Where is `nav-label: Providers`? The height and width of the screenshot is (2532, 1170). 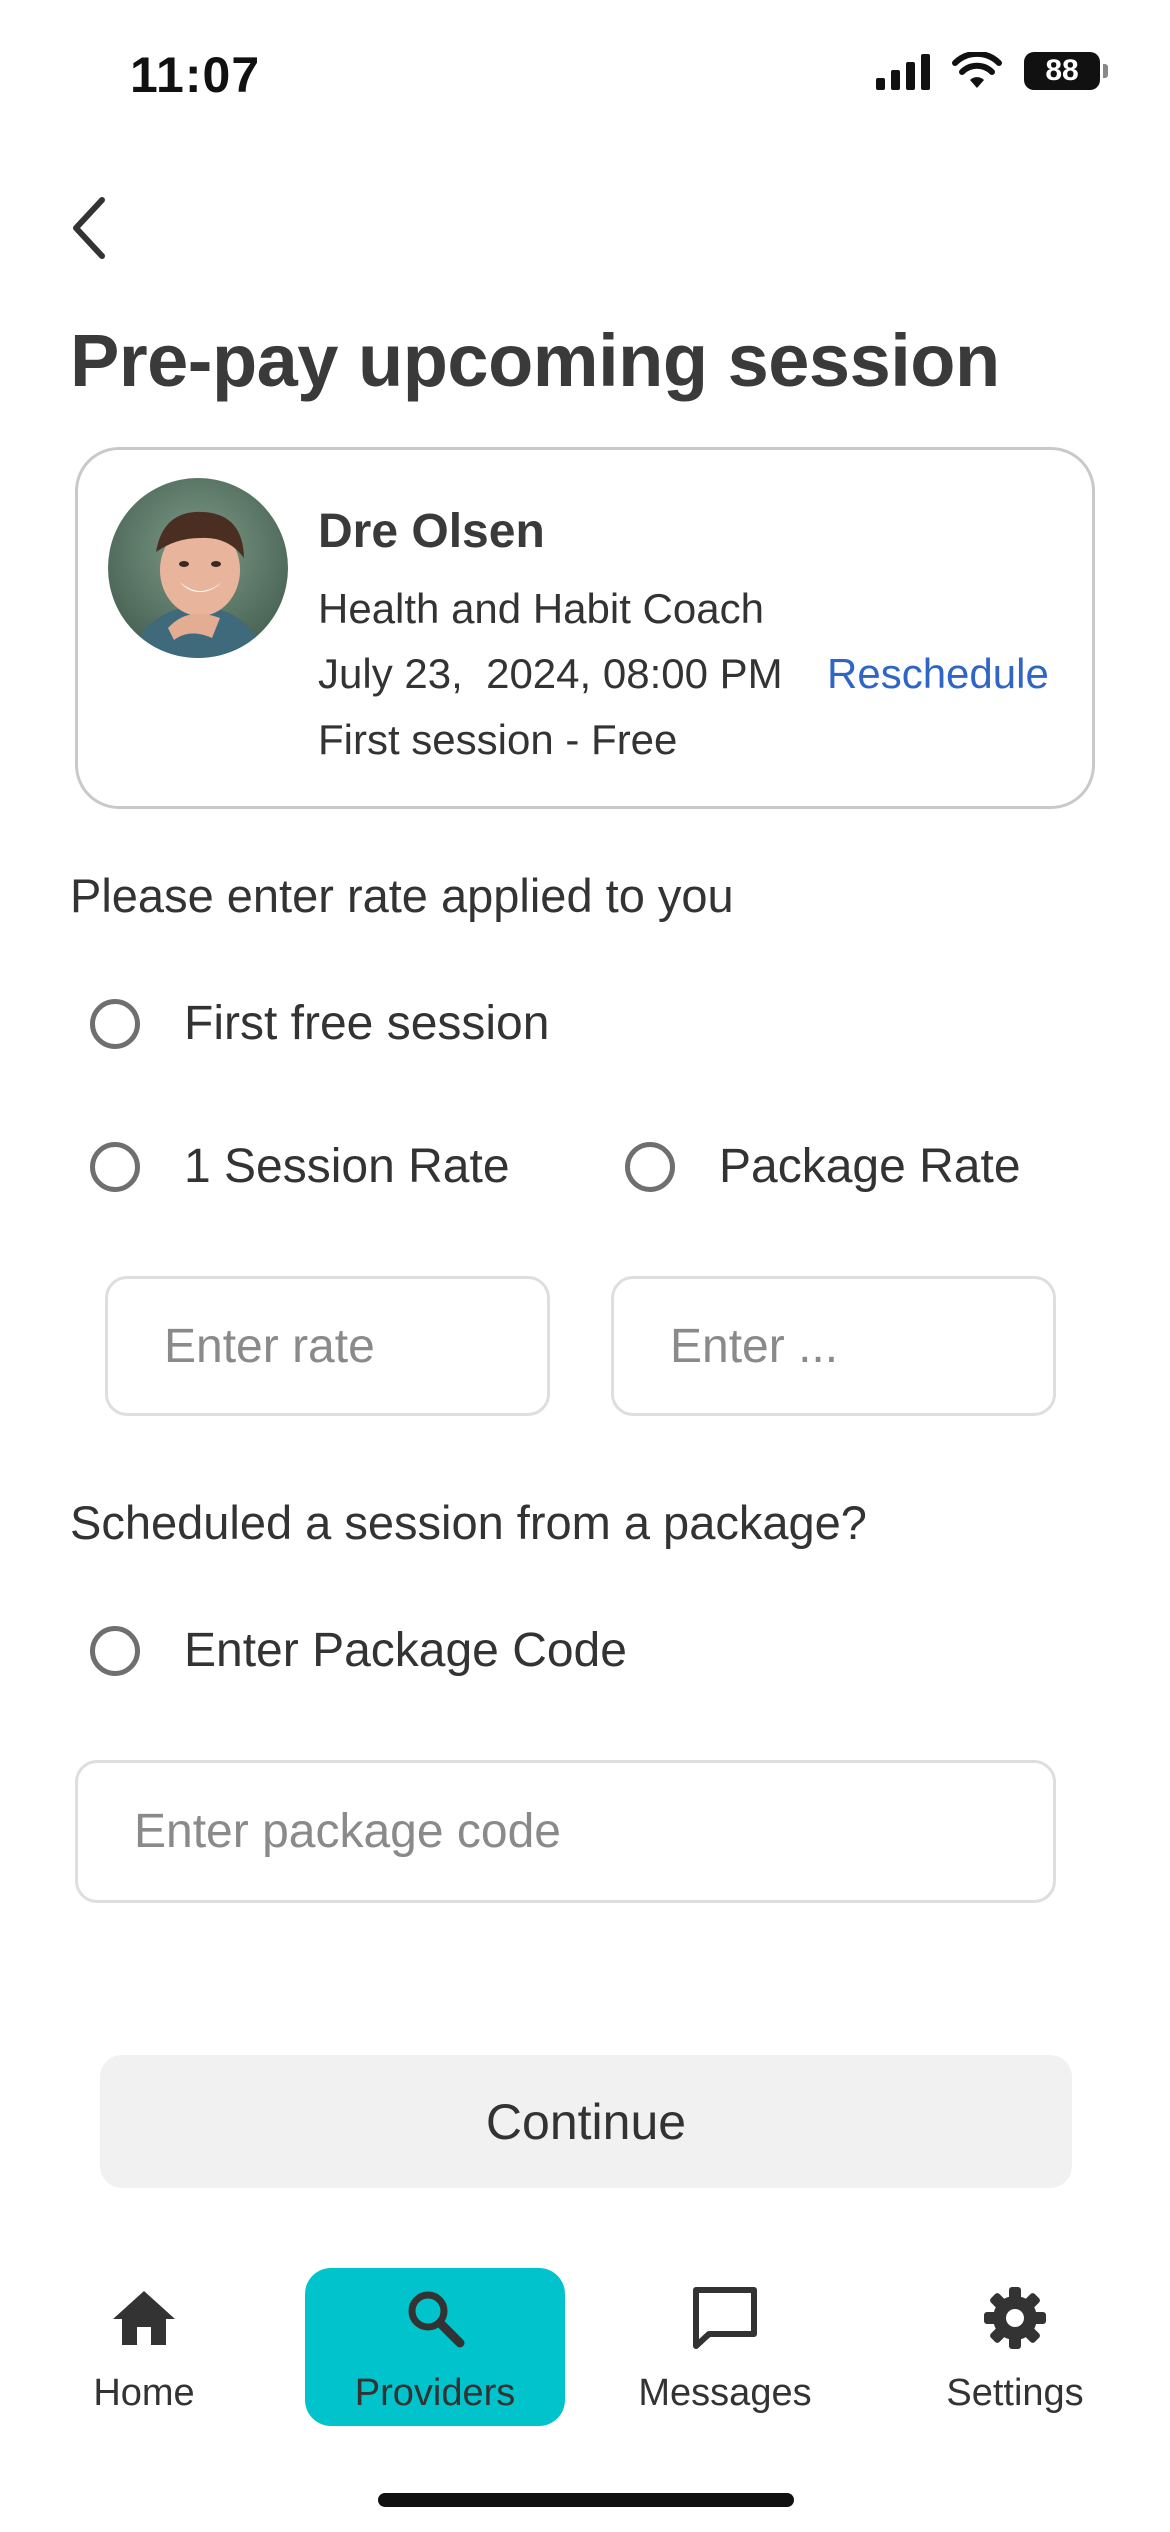
nav-label: Providers is located at coordinates (435, 2393).